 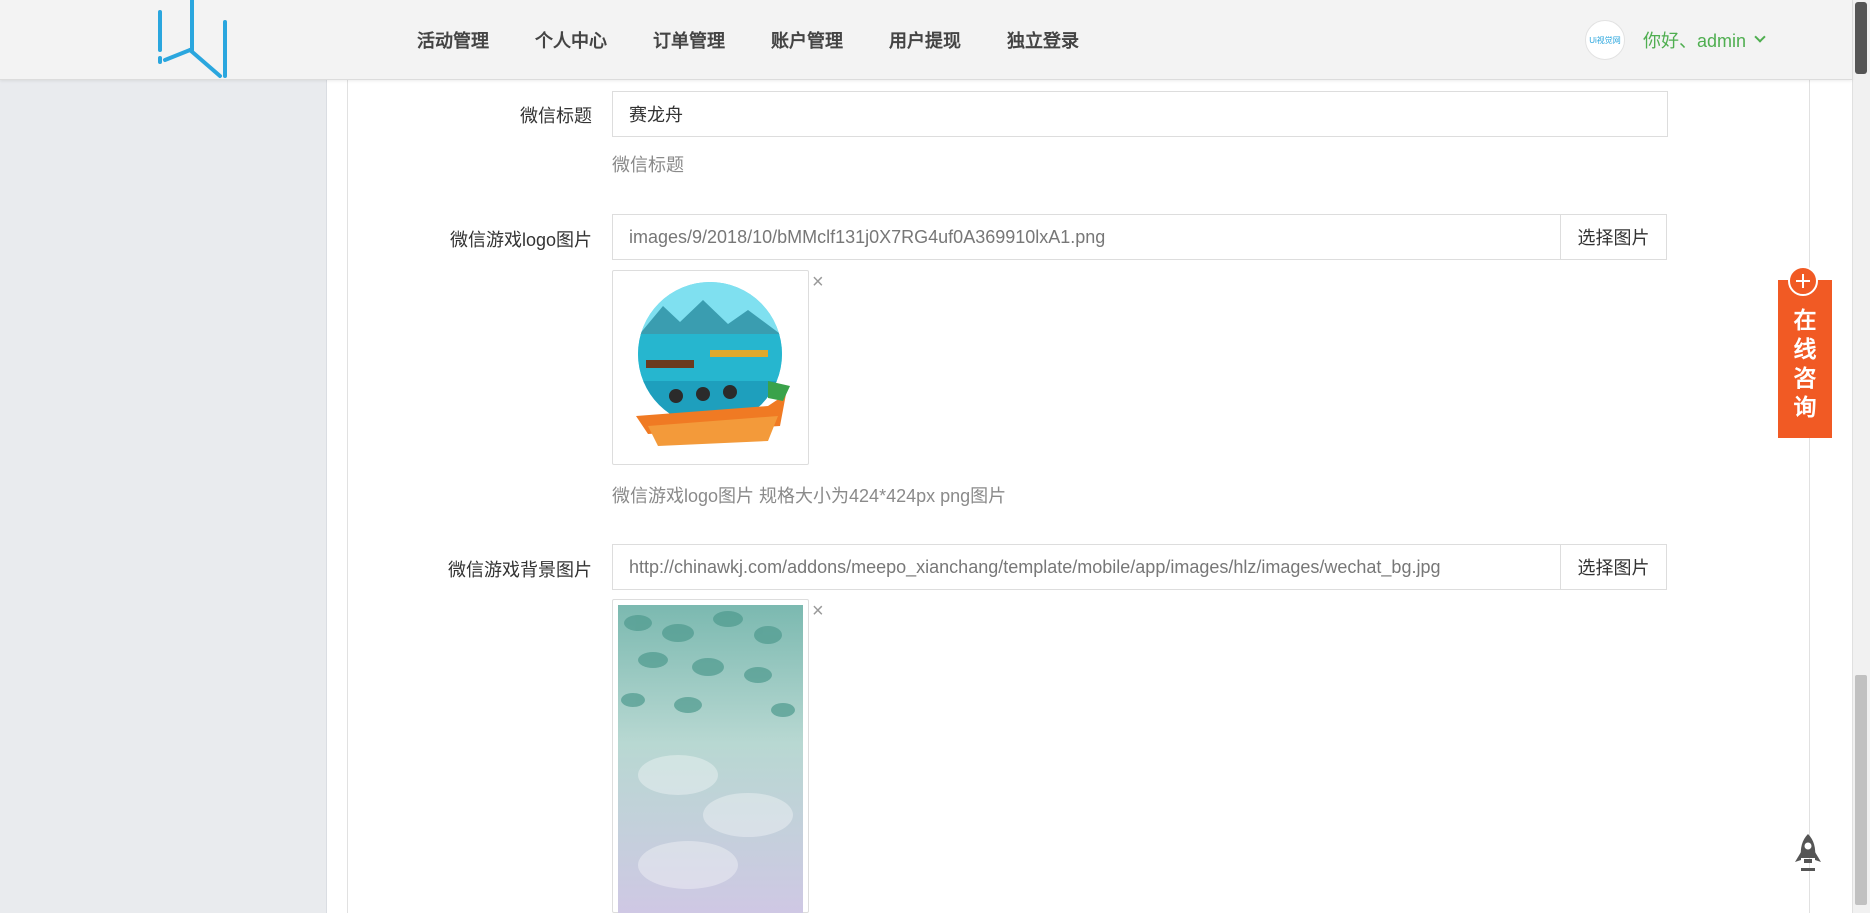 I want to click on logo-image-label: 微信游戏logo图片, so click(x=520, y=240).